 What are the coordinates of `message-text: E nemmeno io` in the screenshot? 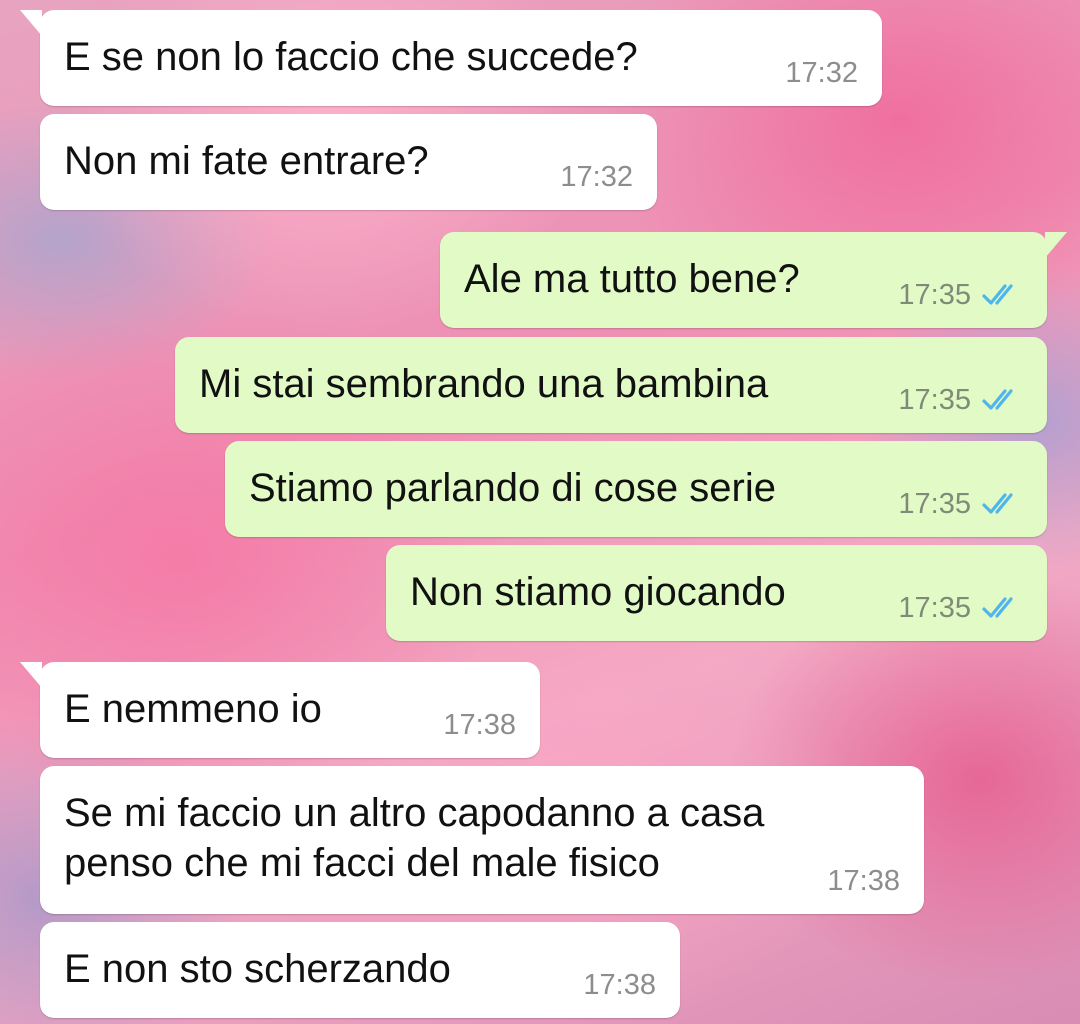 It's located at (193, 709).